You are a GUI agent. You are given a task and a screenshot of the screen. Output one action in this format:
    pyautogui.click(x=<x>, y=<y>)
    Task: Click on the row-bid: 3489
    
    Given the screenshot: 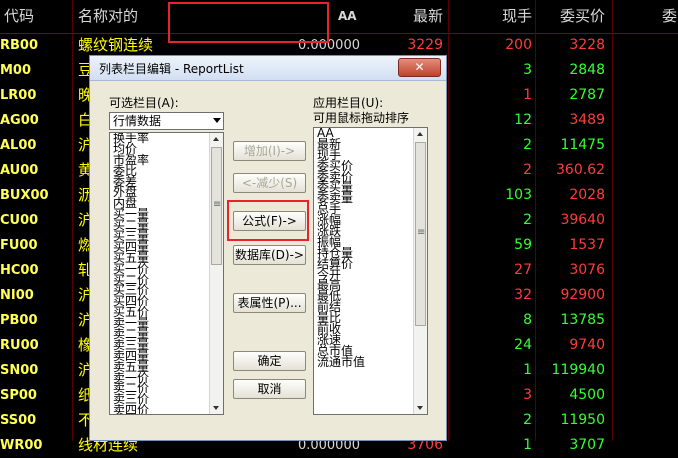 What is the action you would take?
    pyautogui.click(x=587, y=120)
    